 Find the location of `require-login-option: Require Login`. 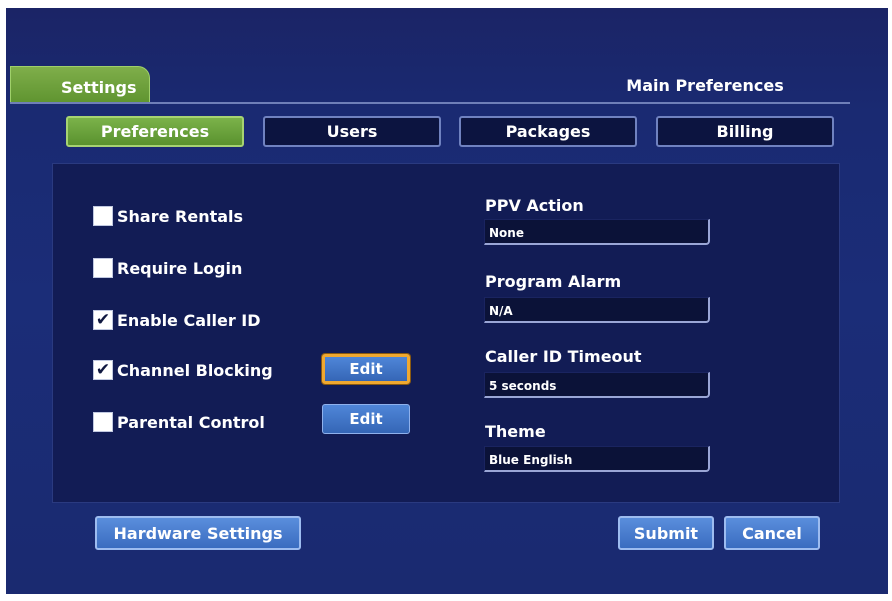

require-login-option: Require Login is located at coordinates (167, 268).